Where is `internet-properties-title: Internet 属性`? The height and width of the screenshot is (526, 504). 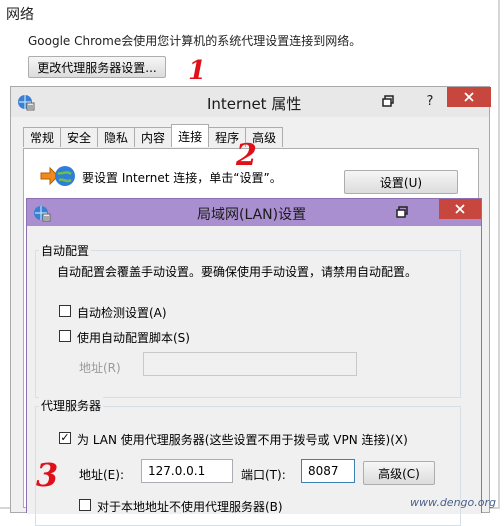
internet-properties-title: Internet 属性 is located at coordinates (254, 104).